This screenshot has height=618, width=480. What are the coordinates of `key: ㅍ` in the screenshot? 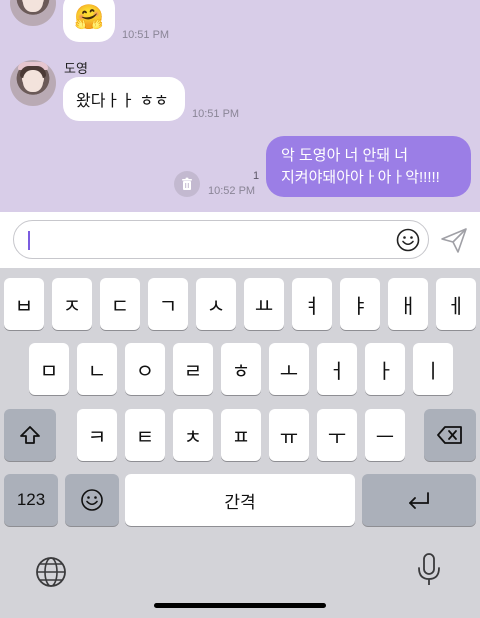 It's located at (241, 435).